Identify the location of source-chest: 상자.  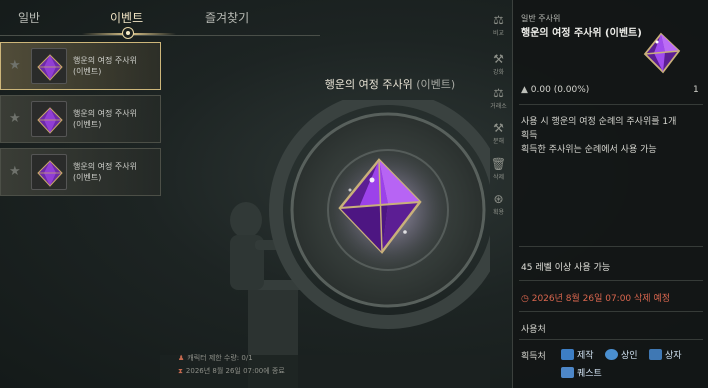
(665, 354).